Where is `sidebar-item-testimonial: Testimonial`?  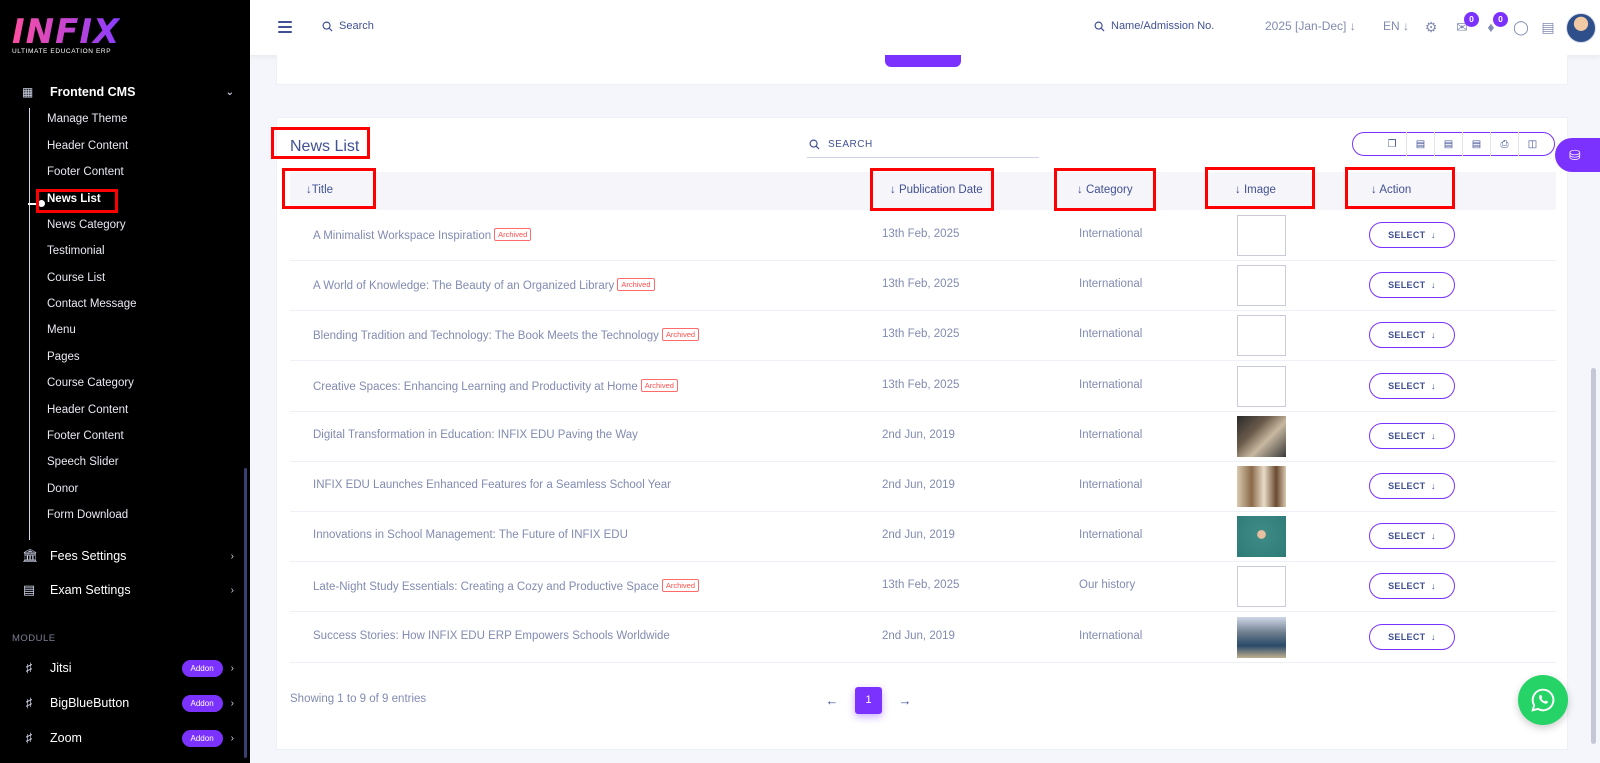 sidebar-item-testimonial: Testimonial is located at coordinates (76, 251).